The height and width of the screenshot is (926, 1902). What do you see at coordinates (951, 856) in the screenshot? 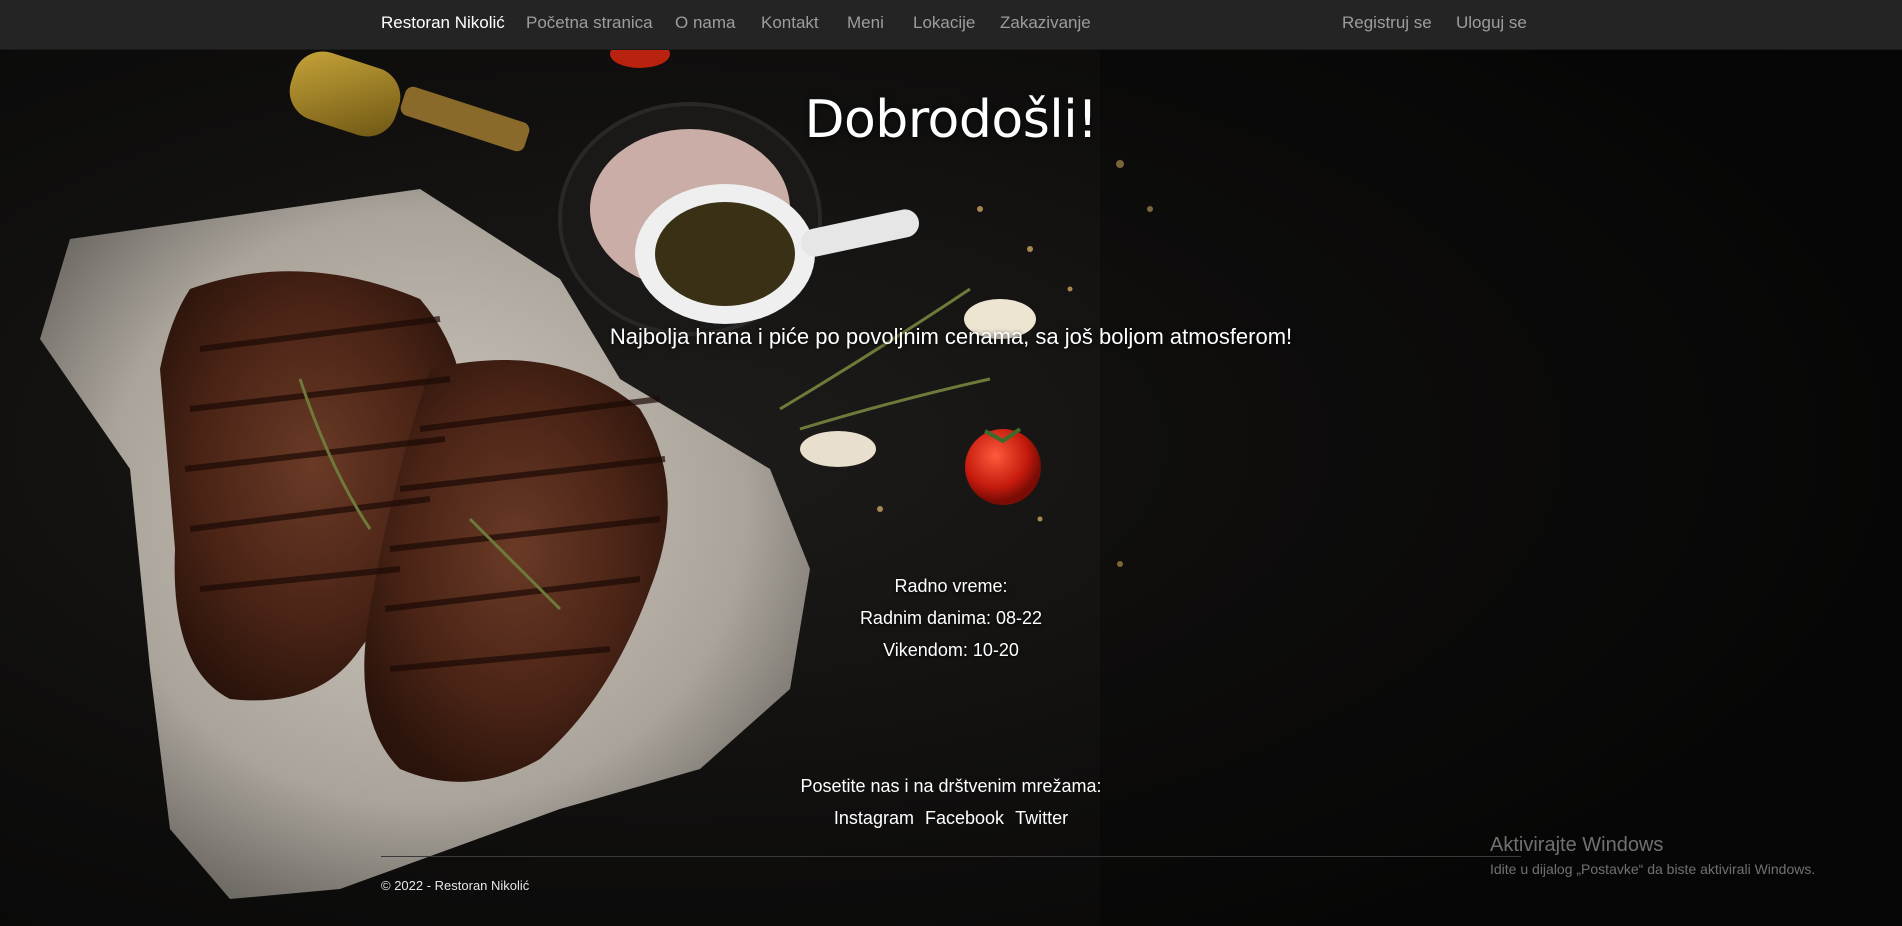
I see `footer-divider` at bounding box center [951, 856].